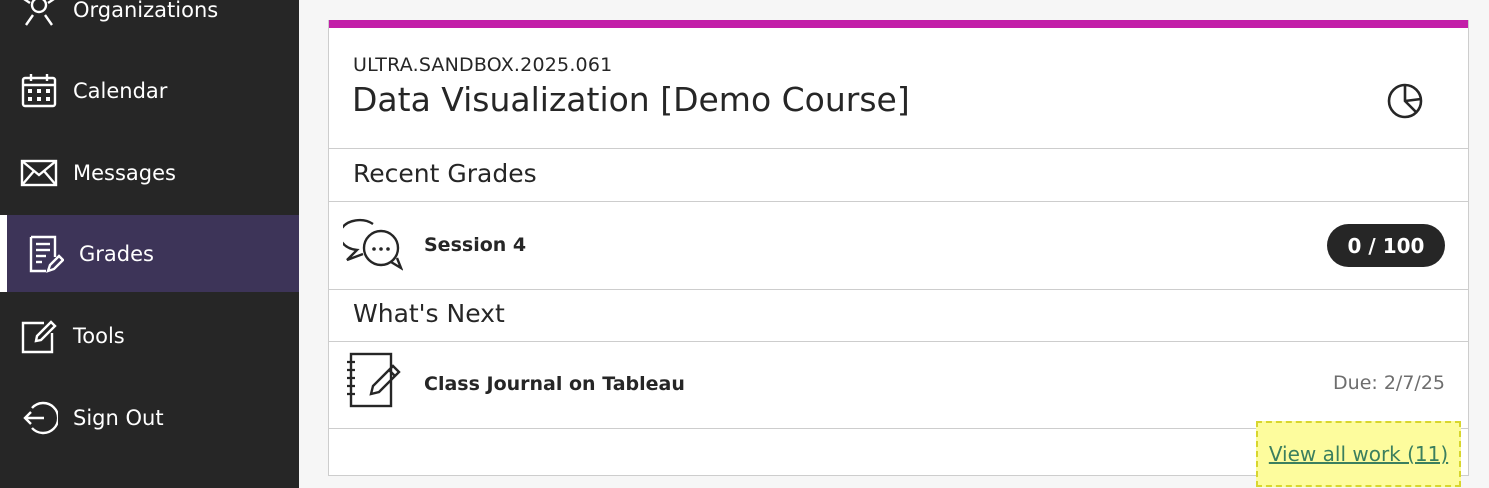 Image resolution: width=1489 pixels, height=488 pixels. I want to click on grade-badge: 0 / 100, so click(1386, 245).